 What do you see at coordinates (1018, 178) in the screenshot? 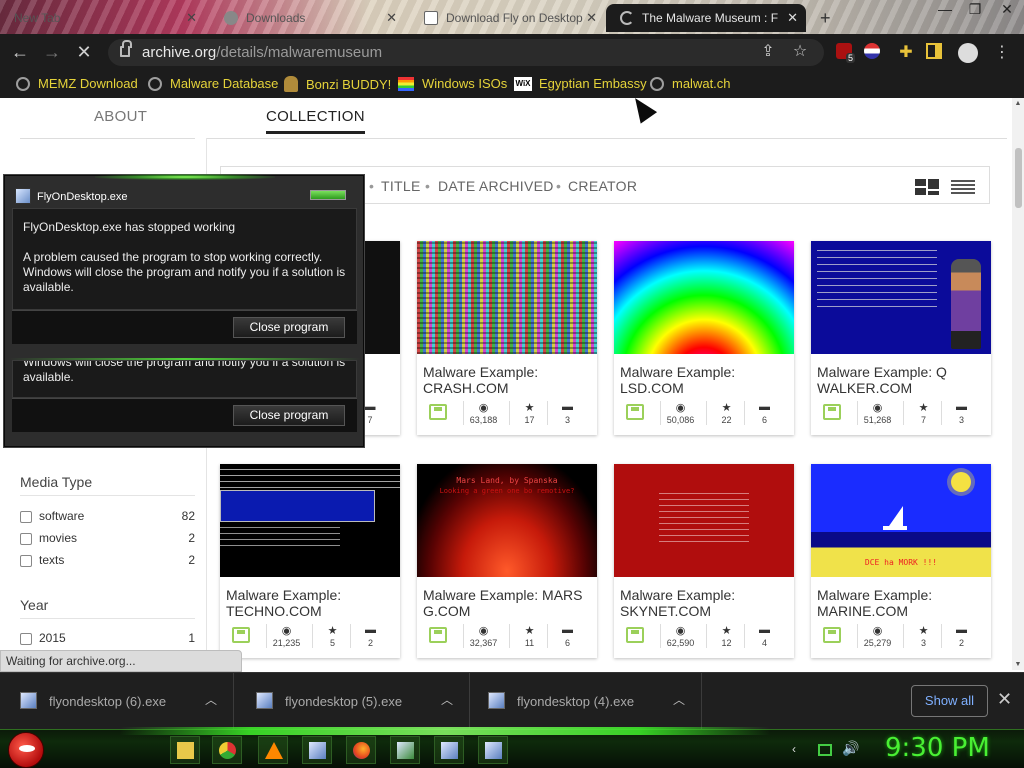
I see `scrollbar-thumb` at bounding box center [1018, 178].